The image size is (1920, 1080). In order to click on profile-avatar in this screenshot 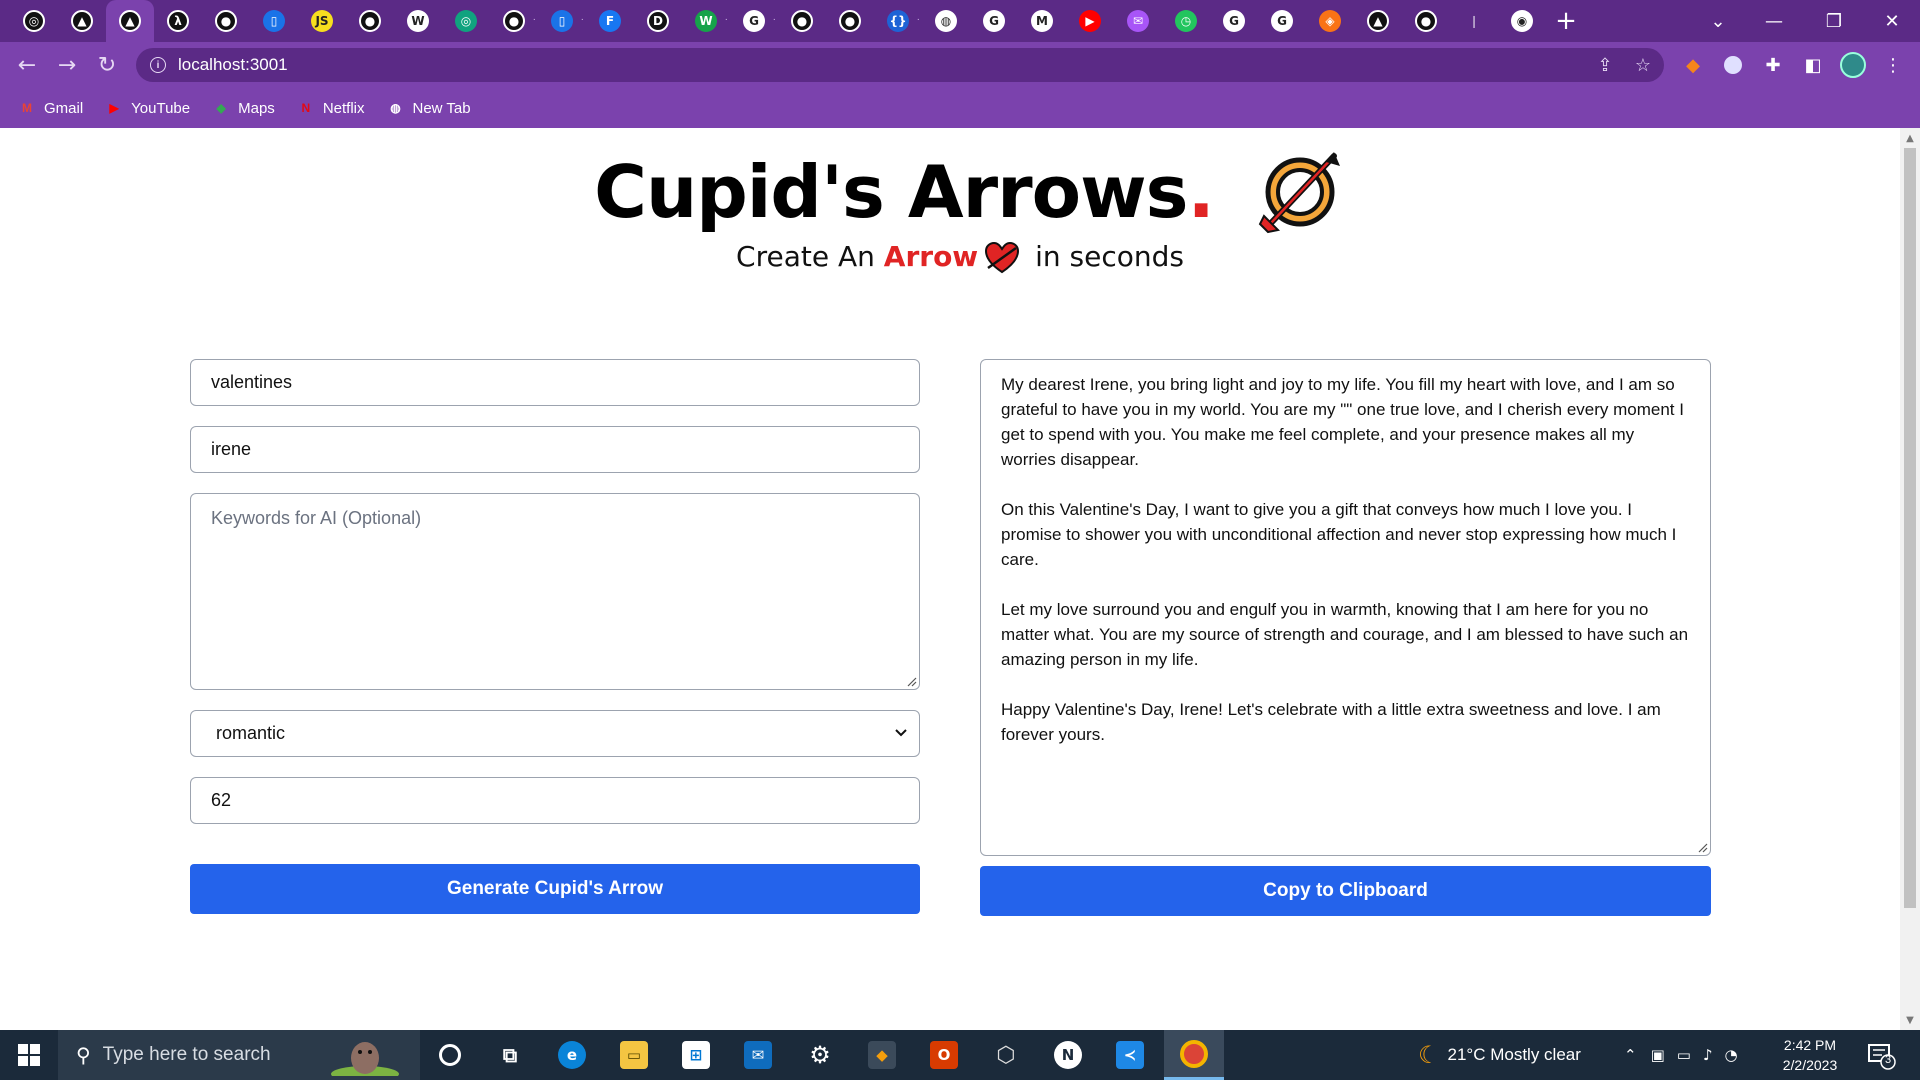, I will do `click(1853, 65)`.